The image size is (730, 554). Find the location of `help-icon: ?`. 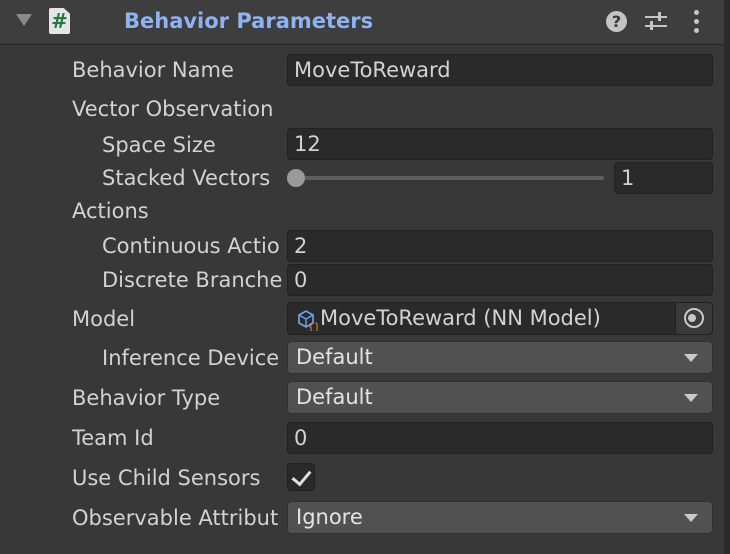

help-icon: ? is located at coordinates (617, 22).